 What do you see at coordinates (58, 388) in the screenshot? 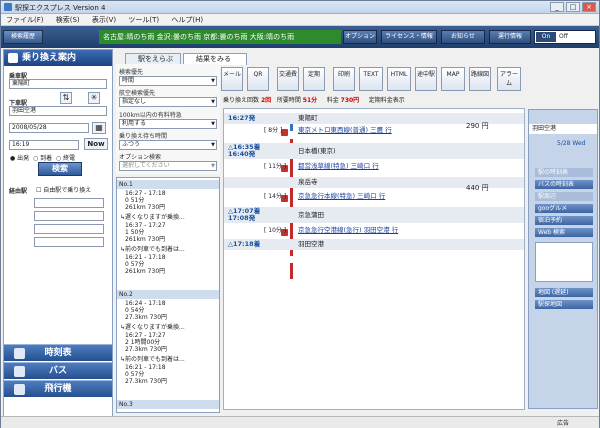
I see `nav-airplane: 飛行機` at bounding box center [58, 388].